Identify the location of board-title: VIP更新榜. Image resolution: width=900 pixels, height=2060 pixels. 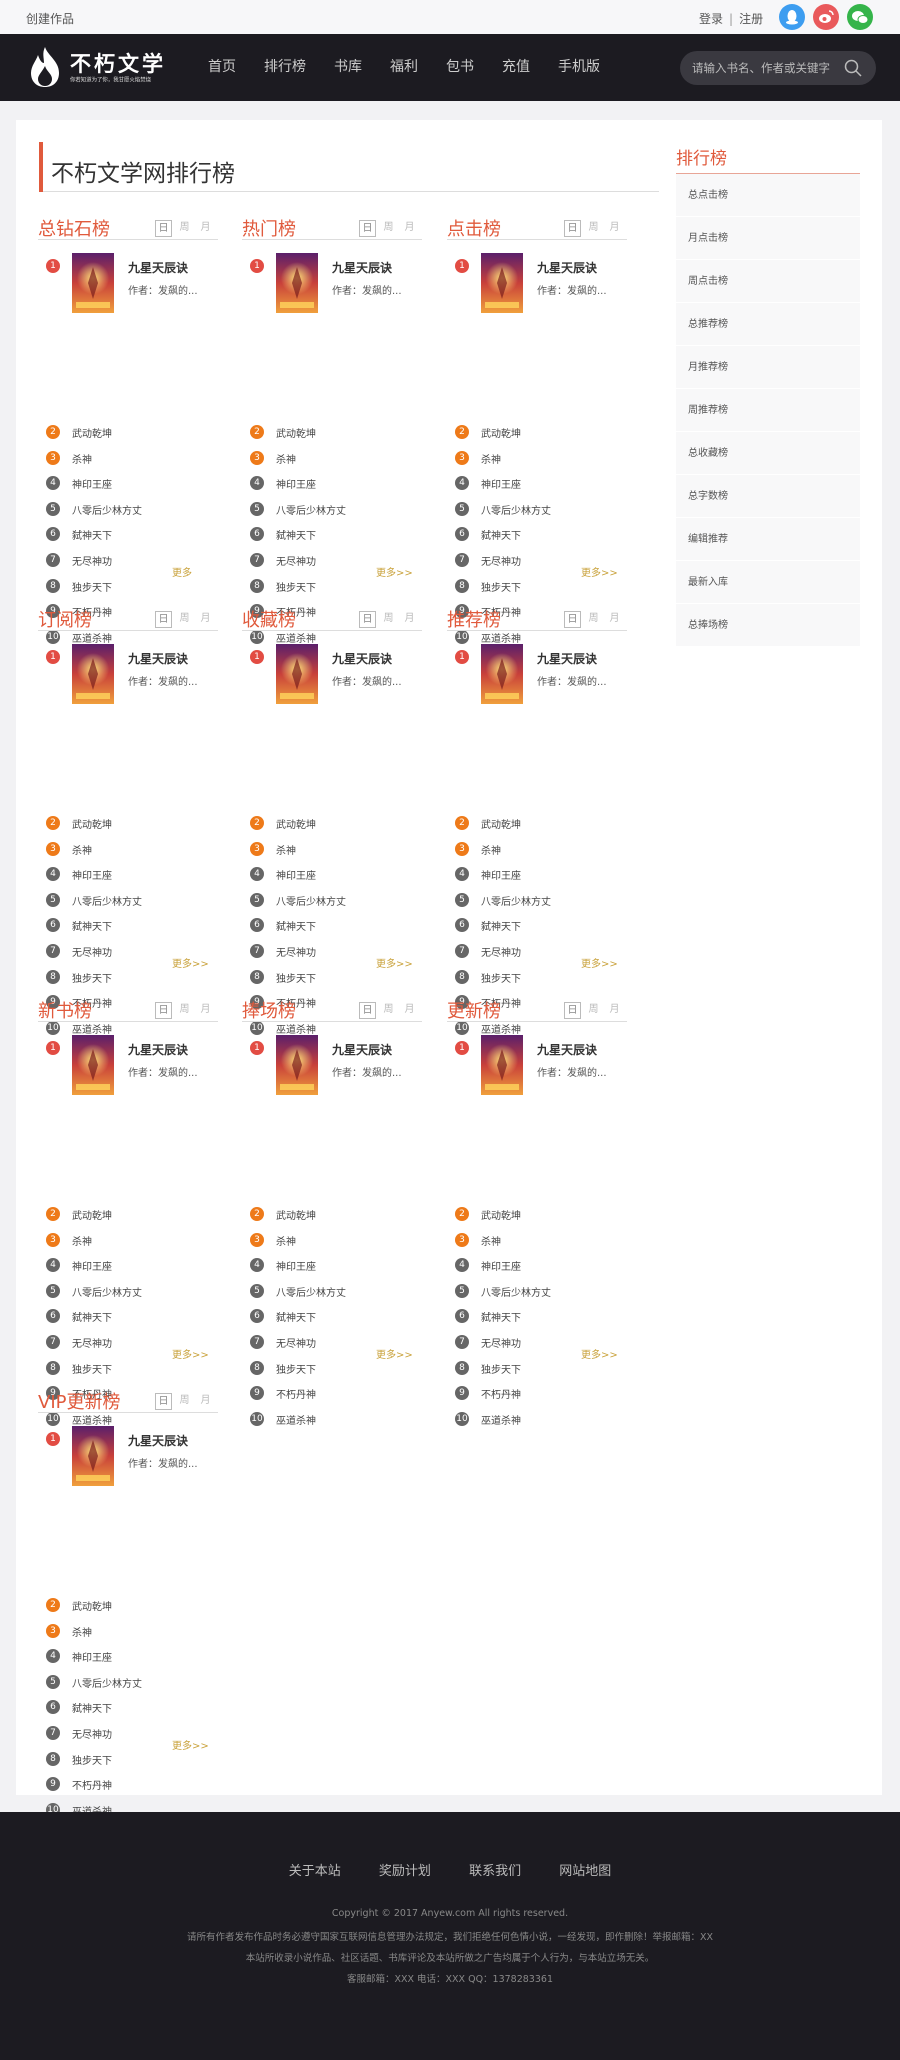
(79, 1401).